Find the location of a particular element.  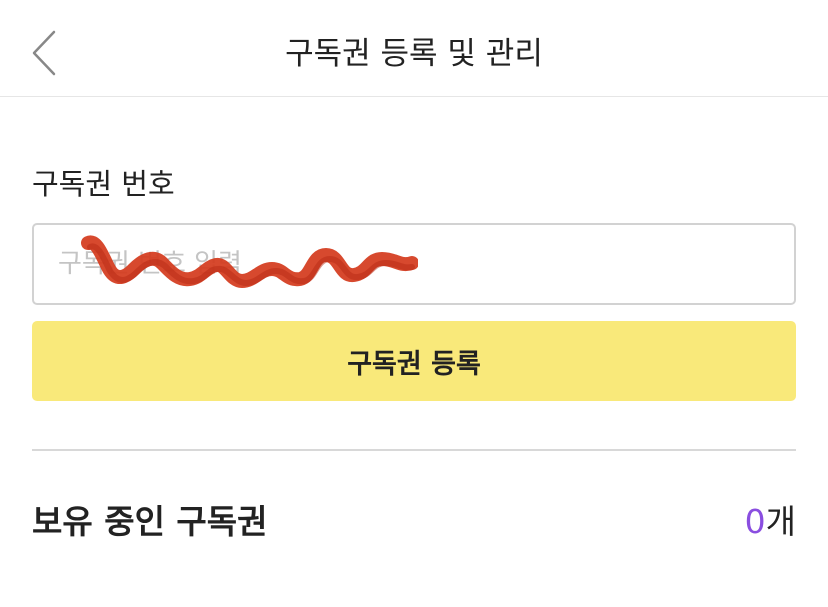

register-subscription-button: 구독권 등록 is located at coordinates (414, 361).